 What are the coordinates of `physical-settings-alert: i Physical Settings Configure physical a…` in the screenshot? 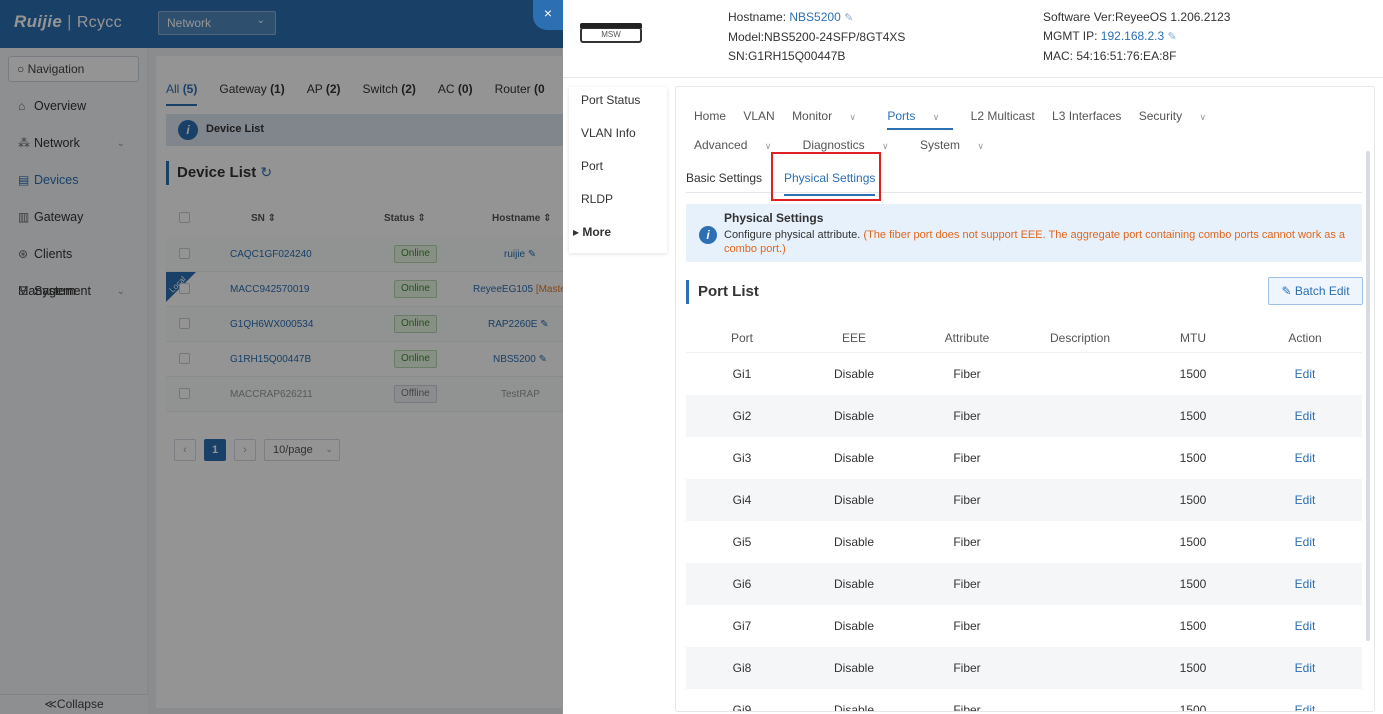 It's located at (1024, 233).